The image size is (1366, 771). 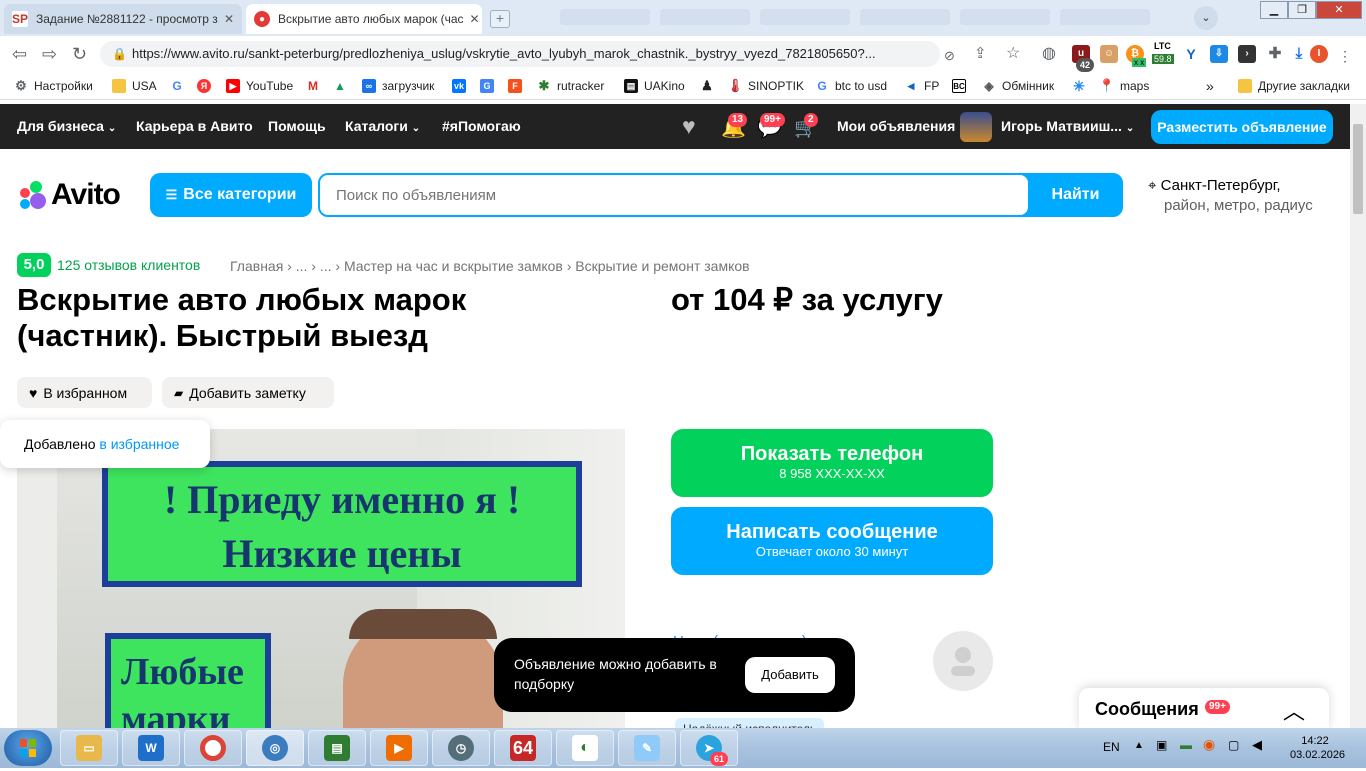 What do you see at coordinates (1247, 54) in the screenshot?
I see `console-icon: ›` at bounding box center [1247, 54].